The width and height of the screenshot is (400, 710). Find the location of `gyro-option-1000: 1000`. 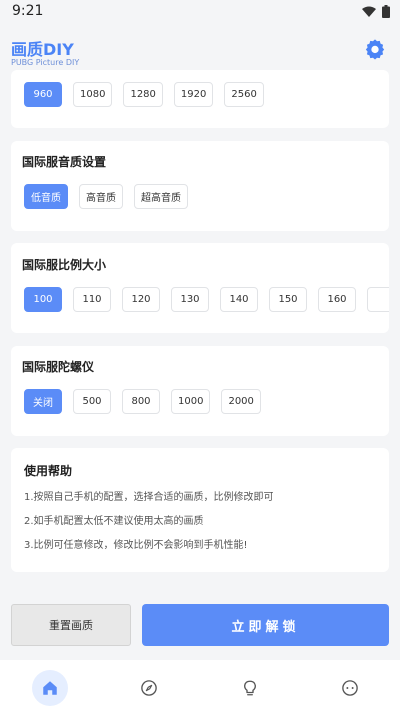

gyro-option-1000: 1000 is located at coordinates (191, 401).